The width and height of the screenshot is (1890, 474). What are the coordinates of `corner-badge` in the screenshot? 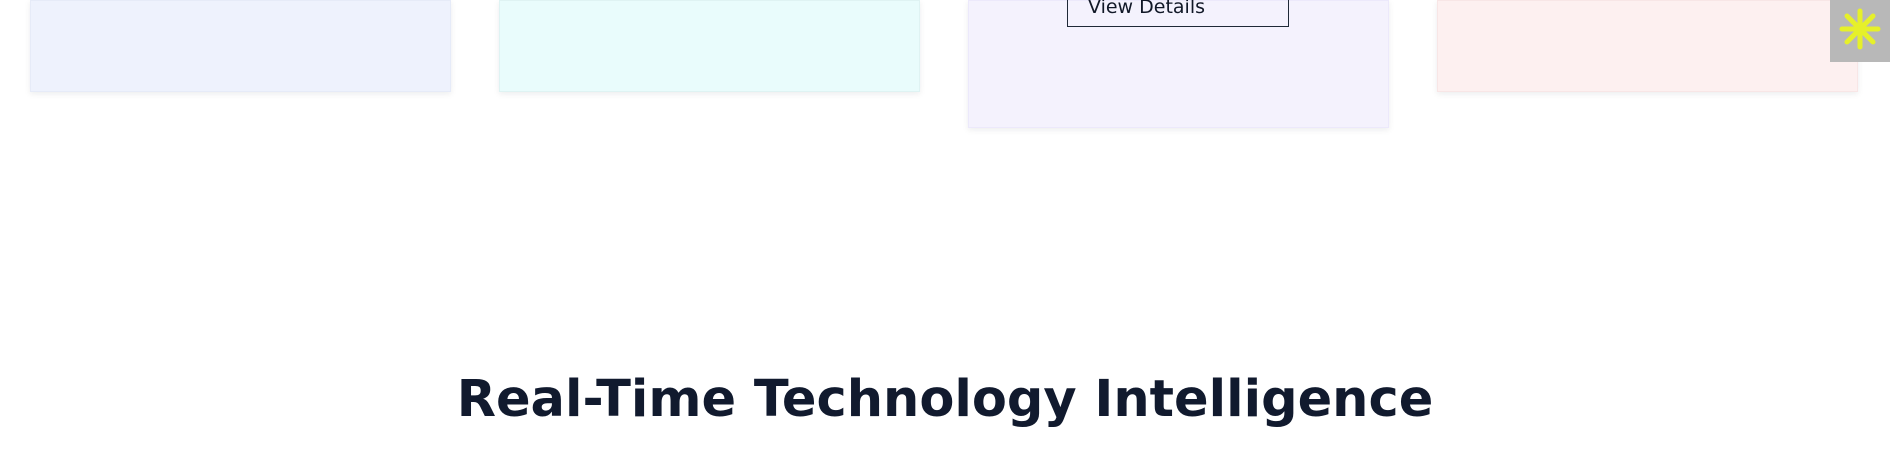 It's located at (1860, 31).